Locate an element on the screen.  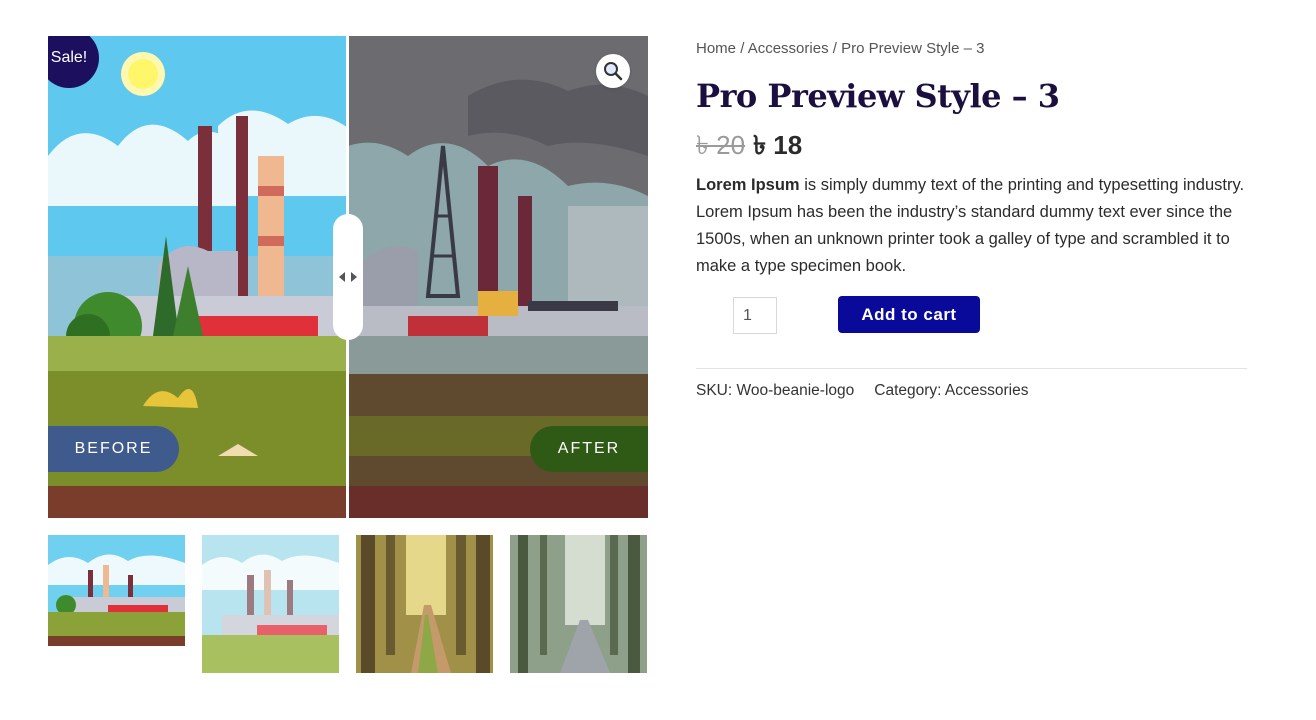
product-title: Pro Preview Style – 3 is located at coordinates (878, 96).